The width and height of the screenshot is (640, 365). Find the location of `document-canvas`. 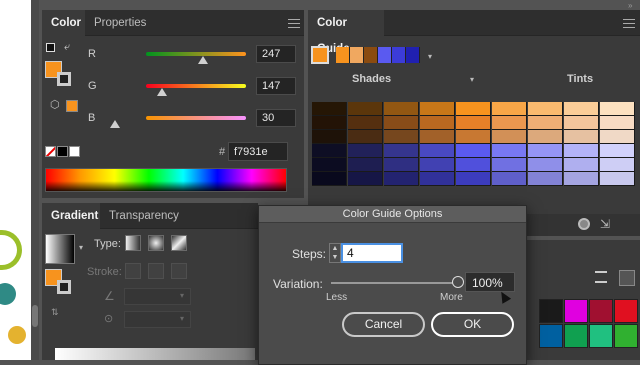

document-canvas is located at coordinates (15, 180).